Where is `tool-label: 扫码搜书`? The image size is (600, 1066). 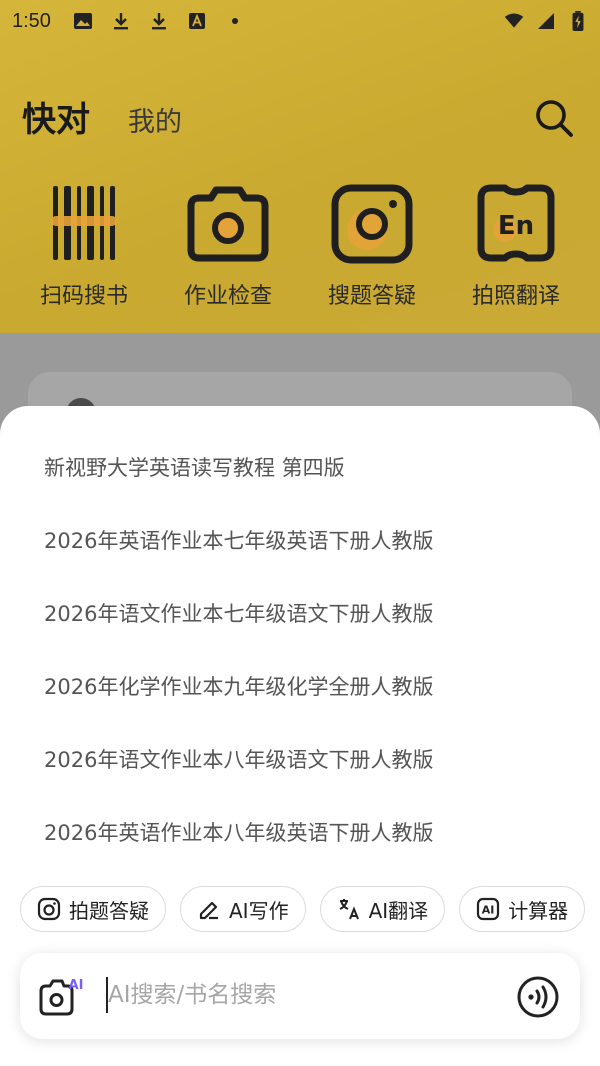
tool-label: 扫码搜书 is located at coordinates (83, 296).